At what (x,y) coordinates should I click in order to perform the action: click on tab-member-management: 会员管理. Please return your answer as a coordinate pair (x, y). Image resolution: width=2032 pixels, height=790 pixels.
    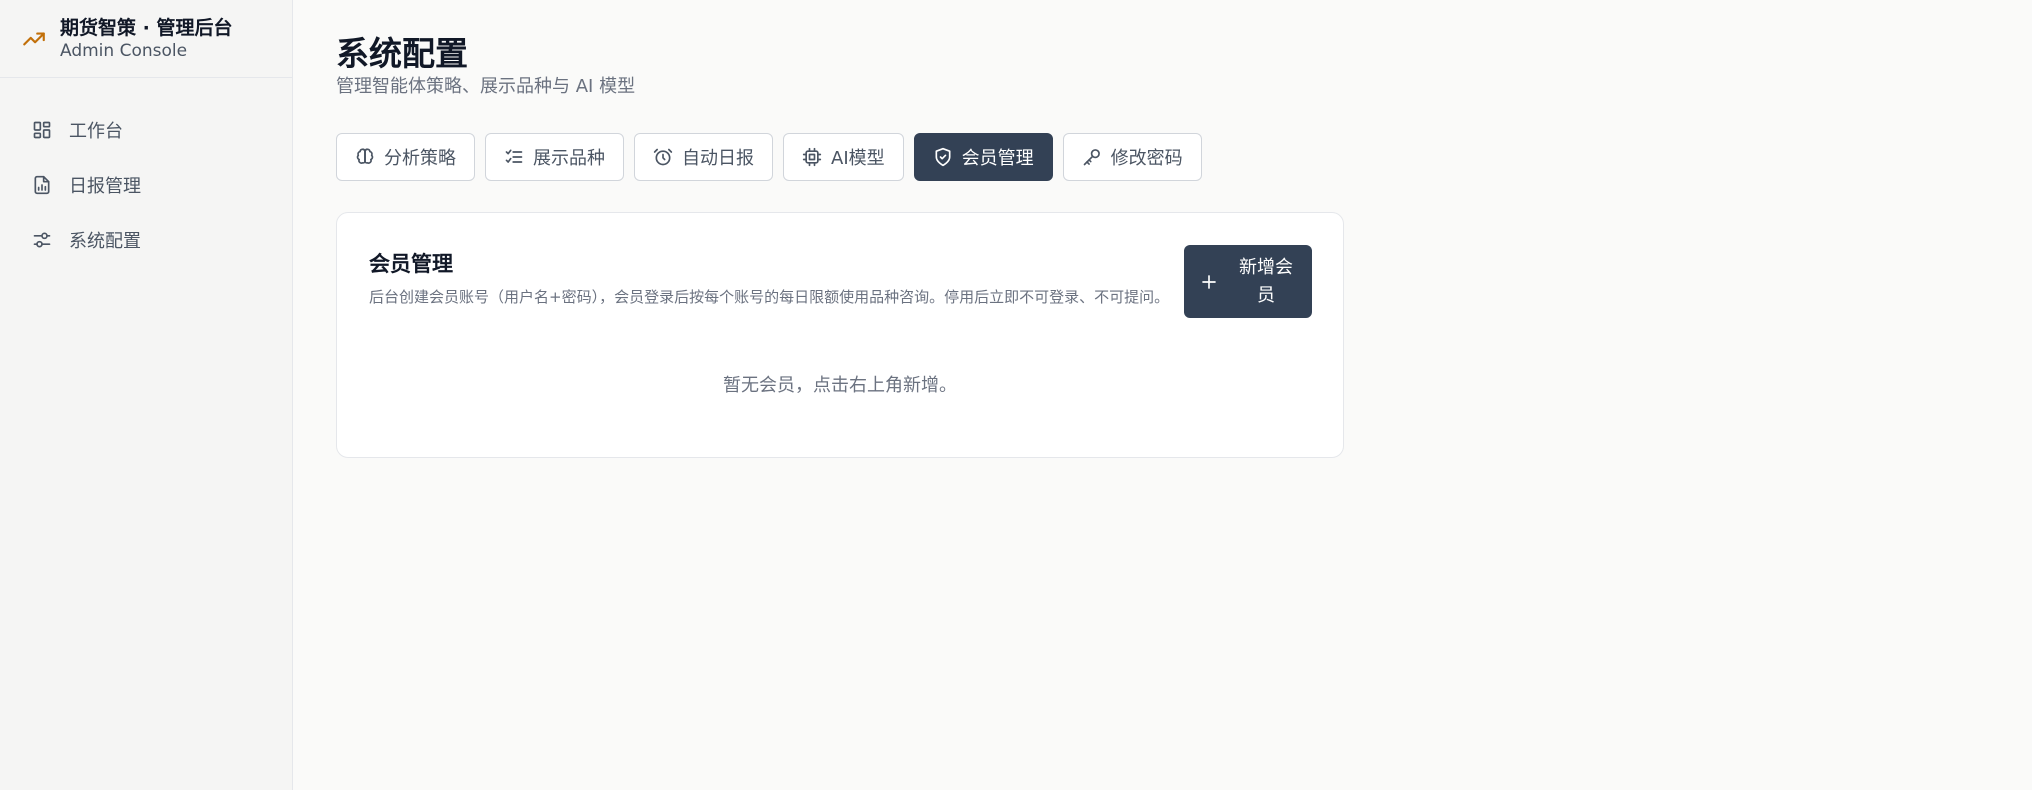
    Looking at the image, I should click on (983, 157).